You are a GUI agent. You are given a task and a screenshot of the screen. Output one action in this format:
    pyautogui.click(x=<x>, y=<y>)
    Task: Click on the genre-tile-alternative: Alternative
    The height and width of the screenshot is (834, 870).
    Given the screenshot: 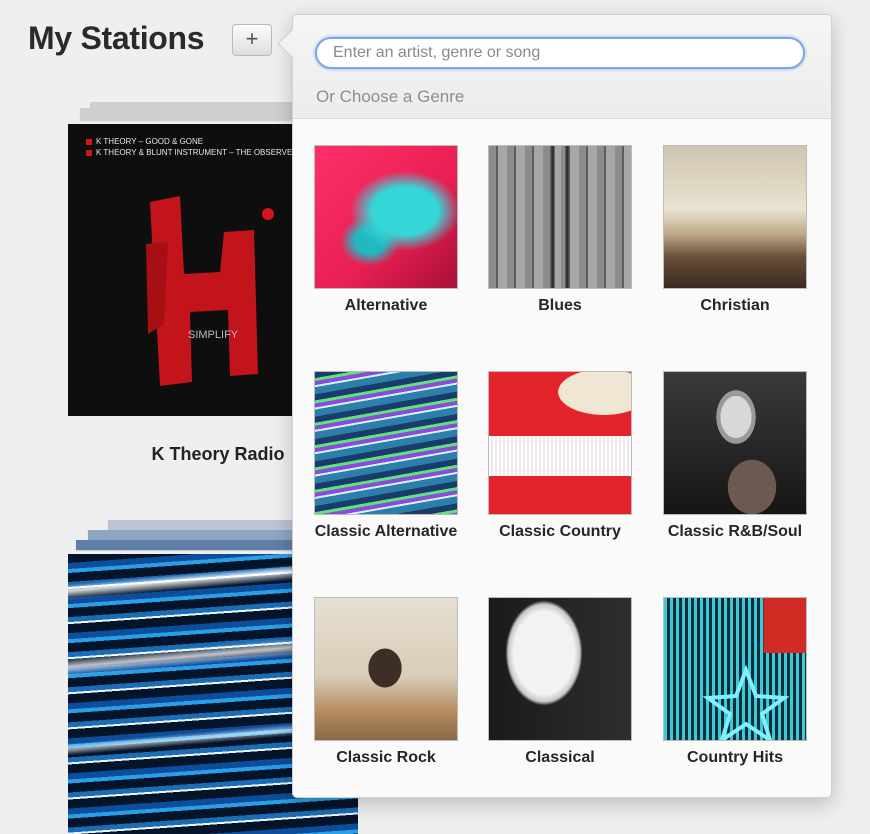 What is the action you would take?
    pyautogui.click(x=386, y=216)
    